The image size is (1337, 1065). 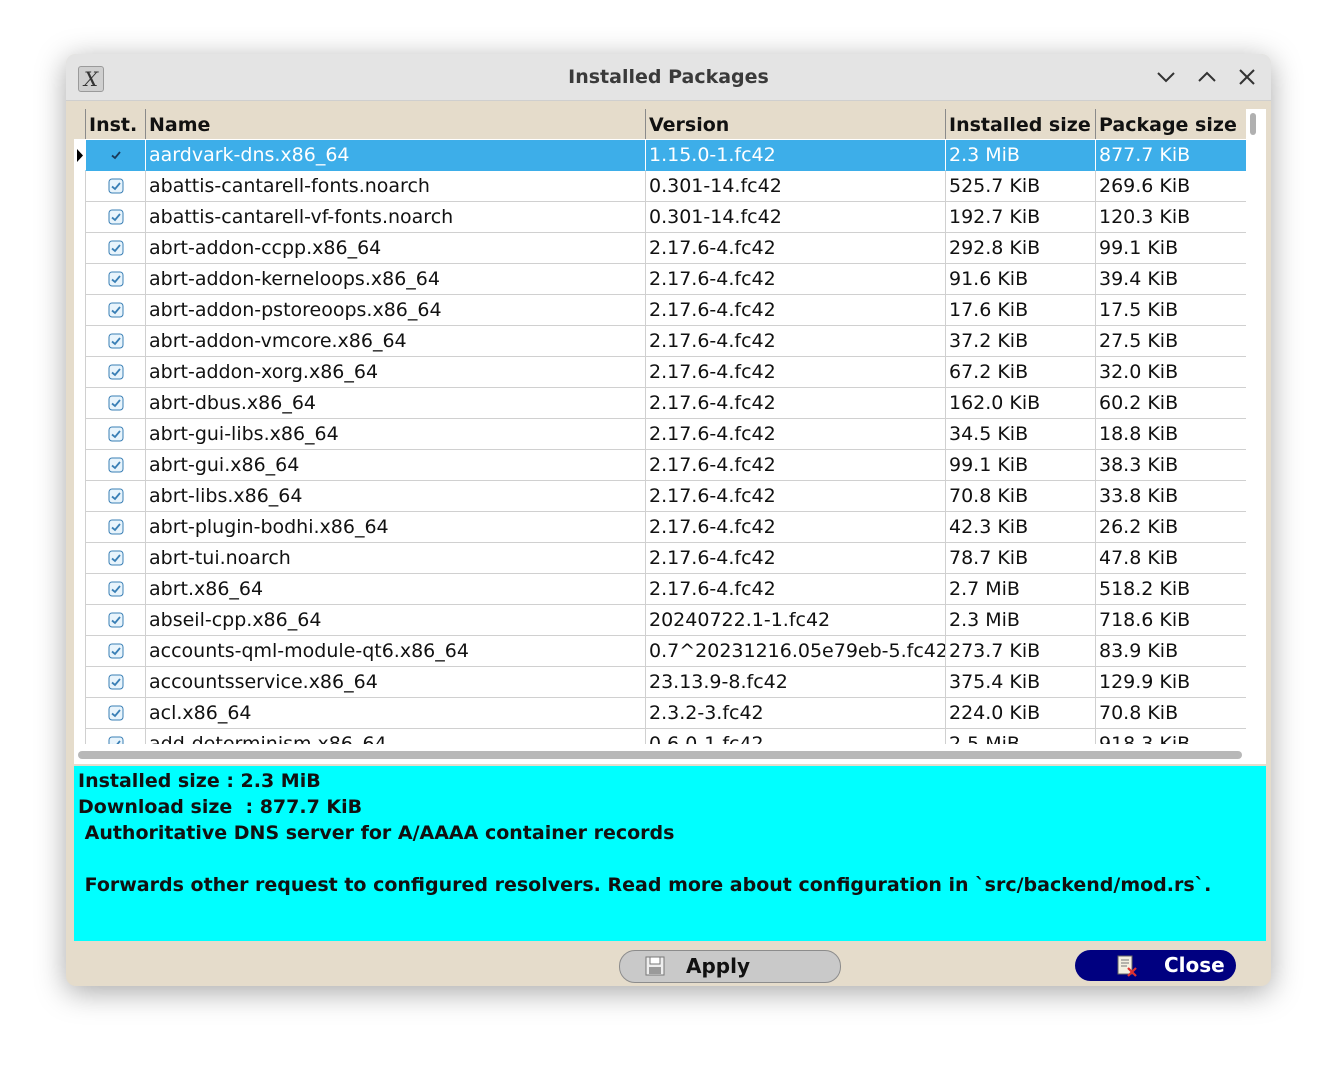 I want to click on close-window-button, so click(x=1247, y=77).